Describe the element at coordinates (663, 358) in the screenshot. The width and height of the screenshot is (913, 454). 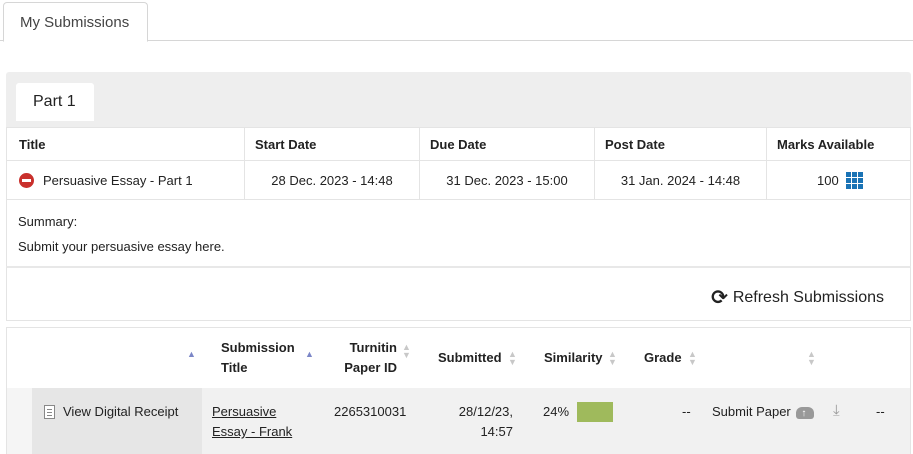
I see `header-grade: Grade` at that location.